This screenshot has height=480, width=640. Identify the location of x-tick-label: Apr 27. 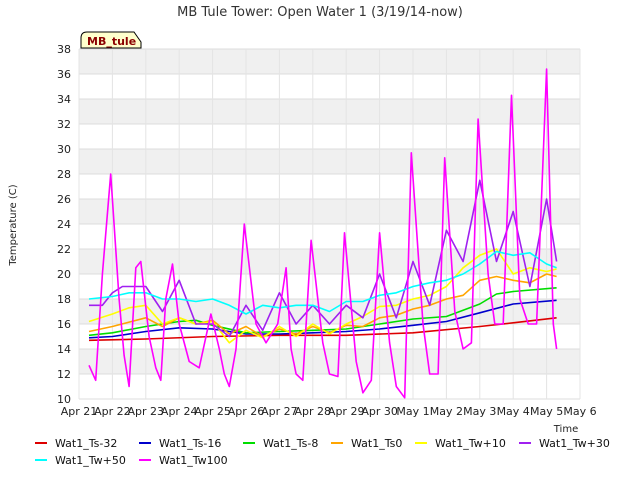
(279, 411).